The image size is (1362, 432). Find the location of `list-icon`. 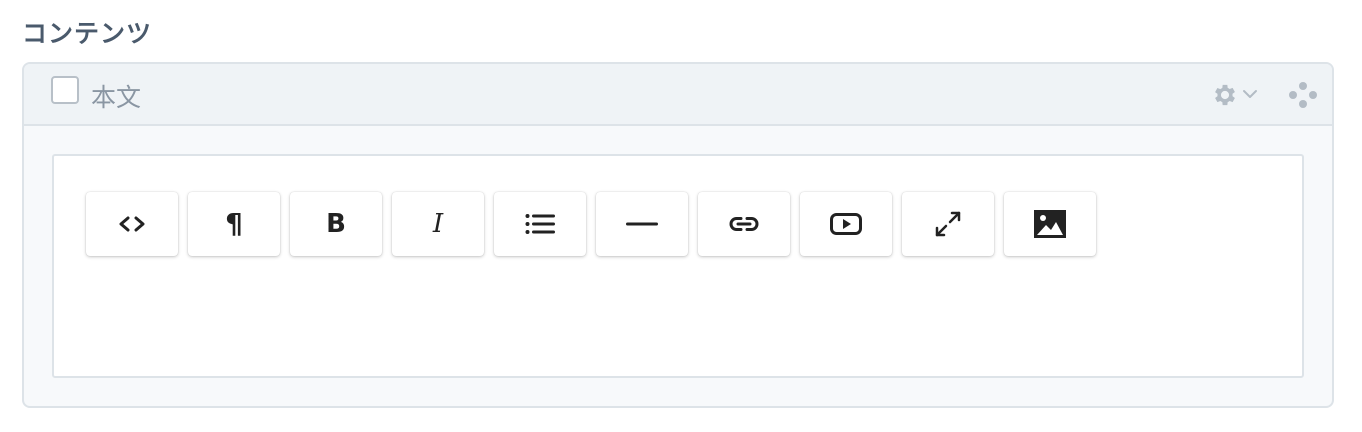

list-icon is located at coordinates (540, 224).